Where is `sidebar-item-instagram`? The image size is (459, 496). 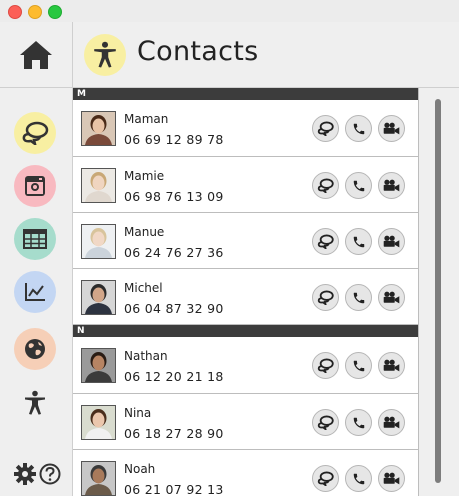
sidebar-item-instagram is located at coordinates (35, 186).